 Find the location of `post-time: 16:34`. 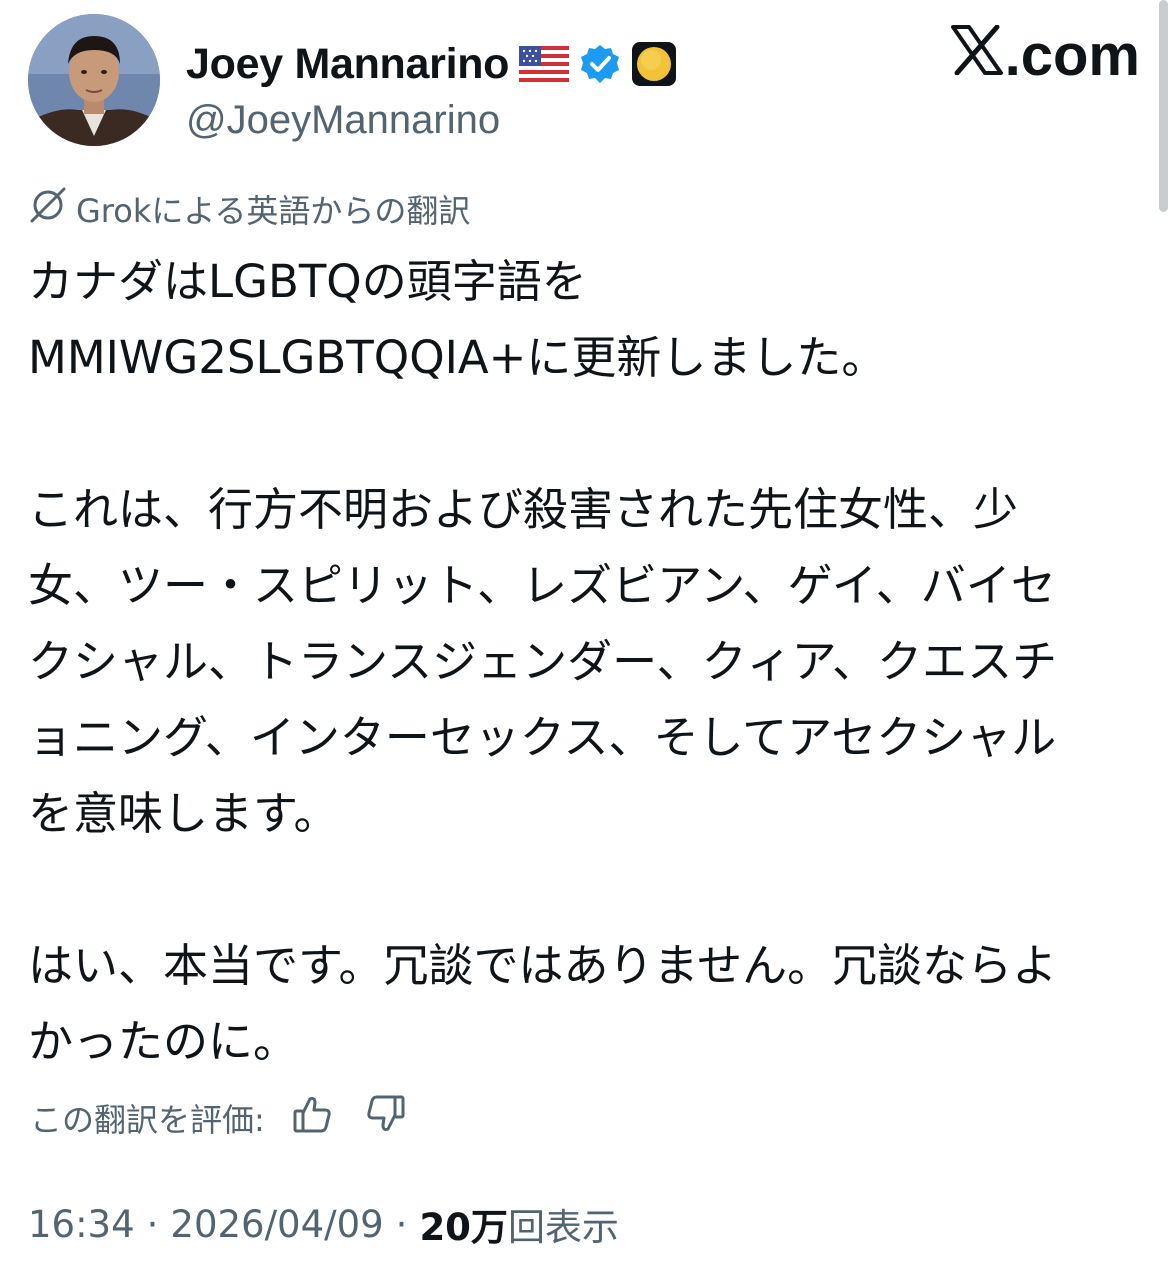

post-time: 16:34 is located at coordinates (81, 1224).